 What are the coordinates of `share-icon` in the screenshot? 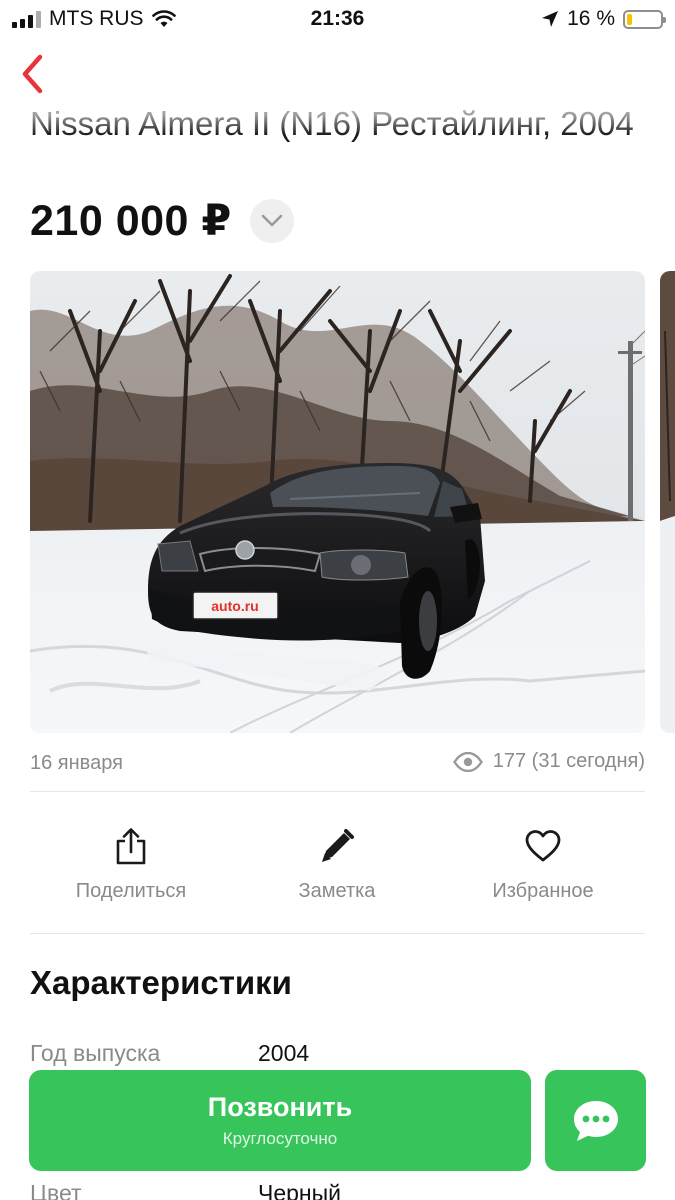 It's located at (131, 846).